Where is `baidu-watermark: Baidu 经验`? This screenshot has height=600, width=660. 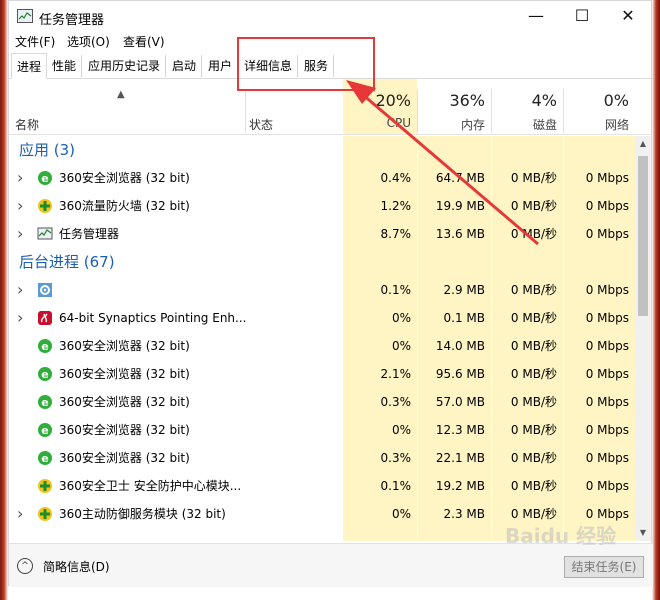 baidu-watermark: Baidu 经验 is located at coordinates (561, 536).